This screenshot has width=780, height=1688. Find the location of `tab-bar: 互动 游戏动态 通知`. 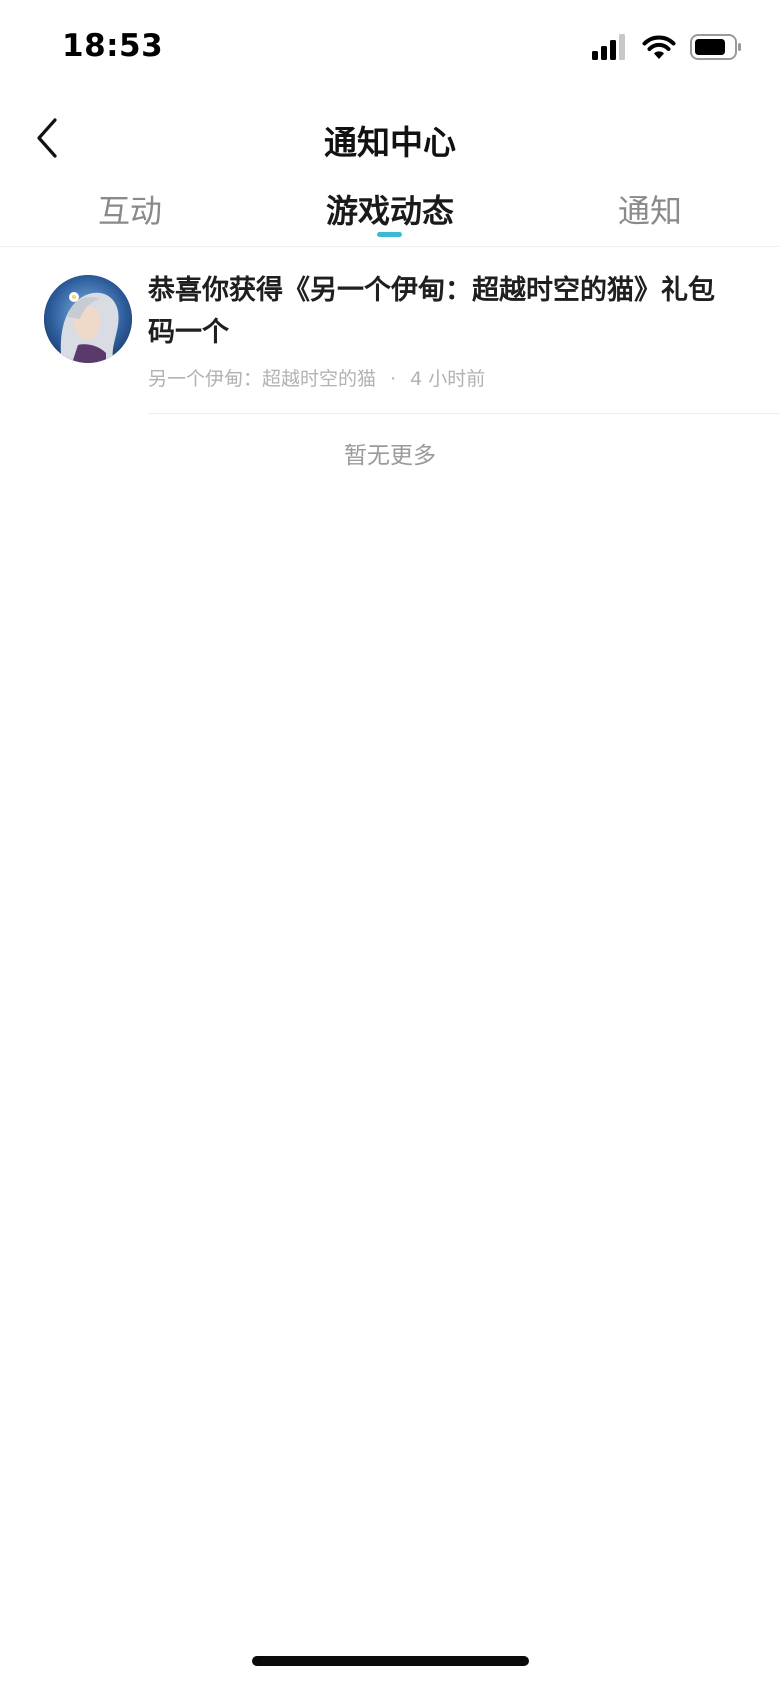

tab-bar: 互动 游戏动态 通知 is located at coordinates (390, 213).